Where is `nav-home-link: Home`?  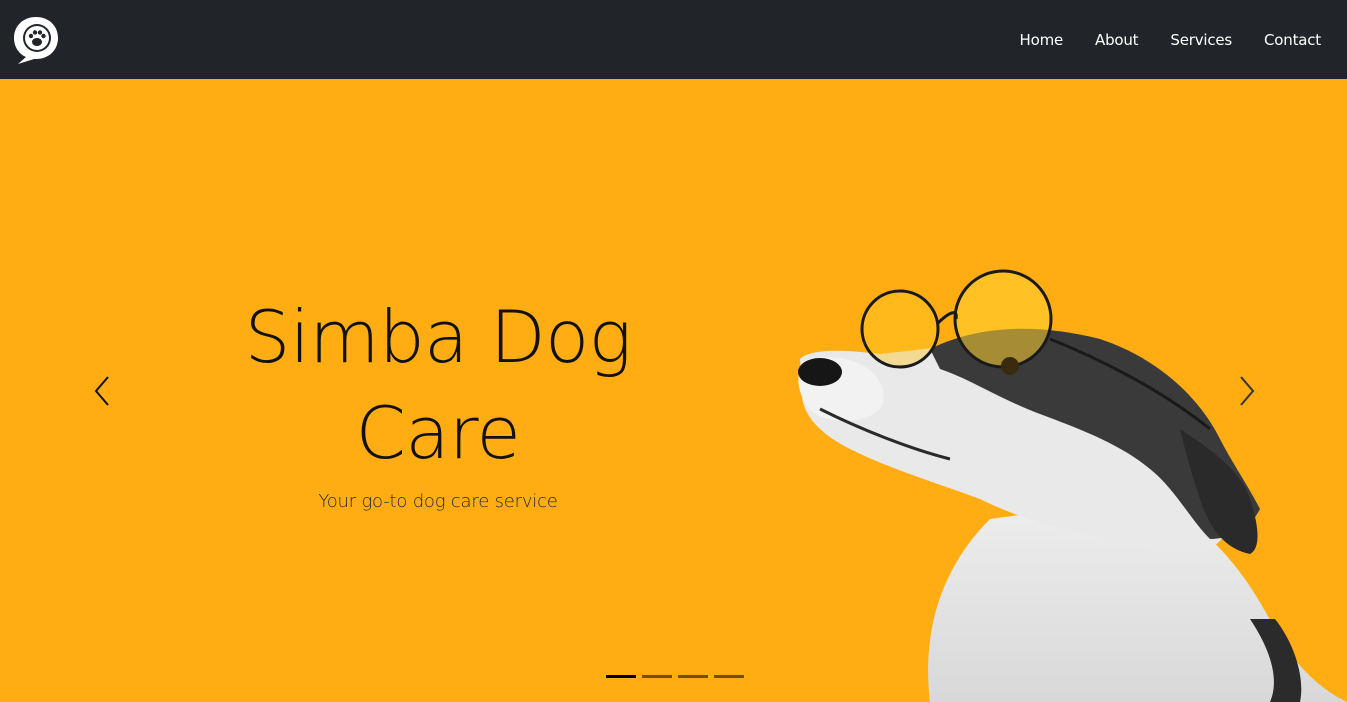 nav-home-link: Home is located at coordinates (1042, 40).